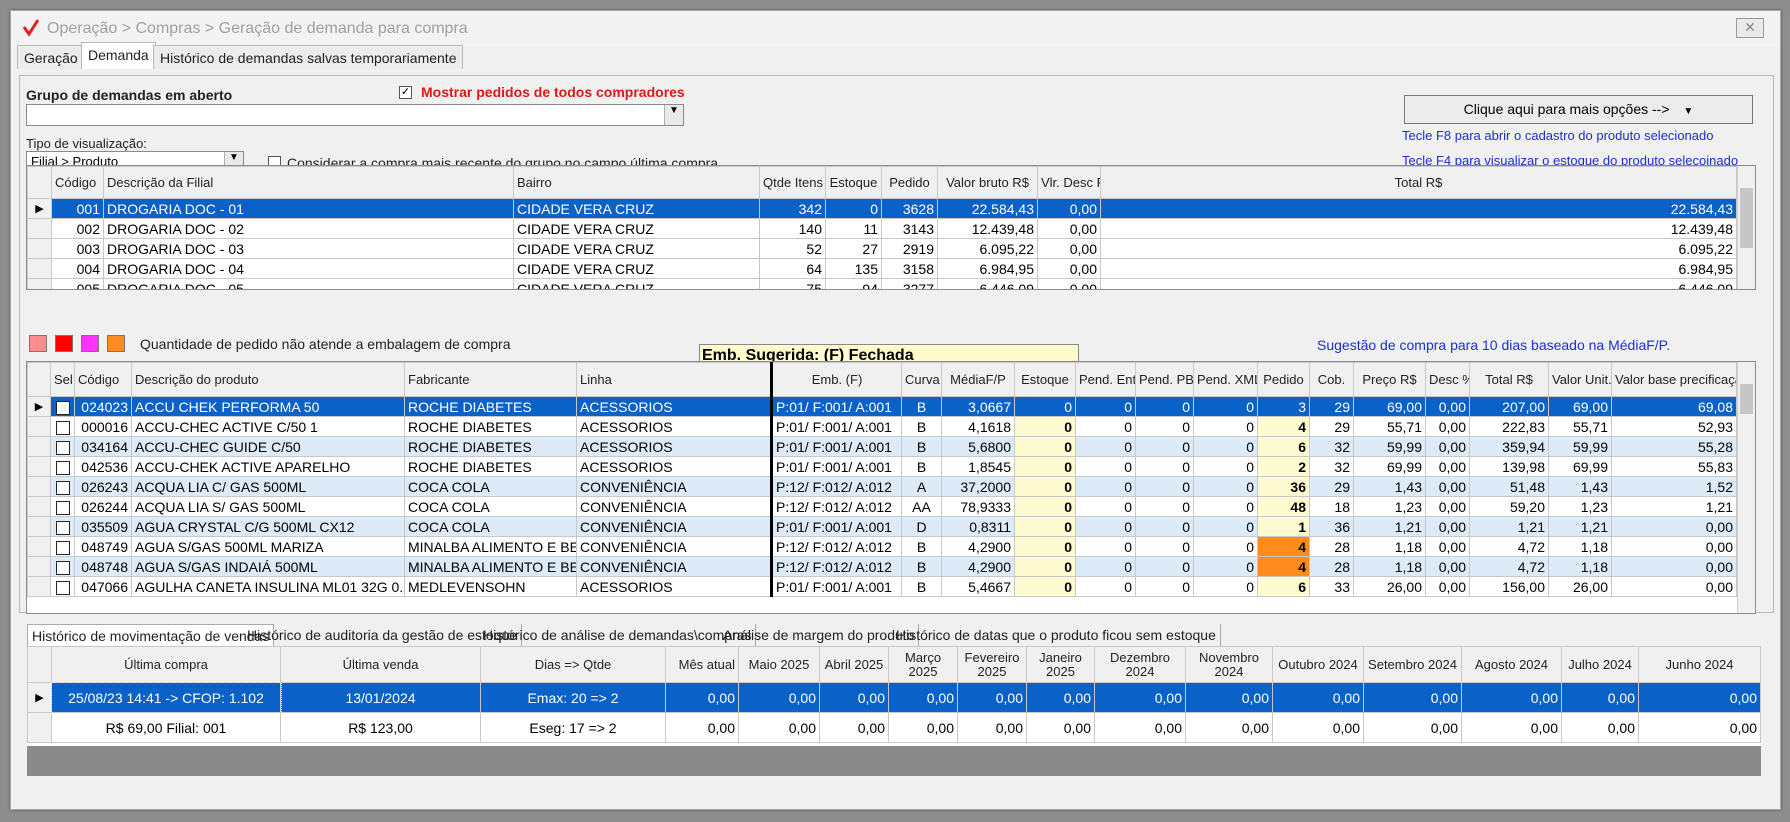 This screenshot has width=1790, height=822. I want to click on branch-header-cell: Código, so click(77, 182).